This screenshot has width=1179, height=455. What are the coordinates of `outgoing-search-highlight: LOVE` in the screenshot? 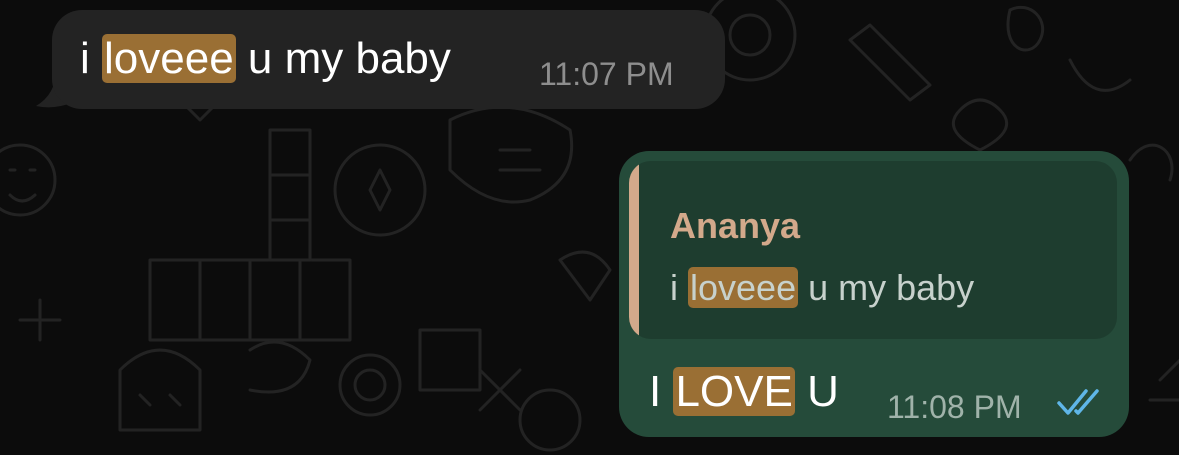 It's located at (734, 391).